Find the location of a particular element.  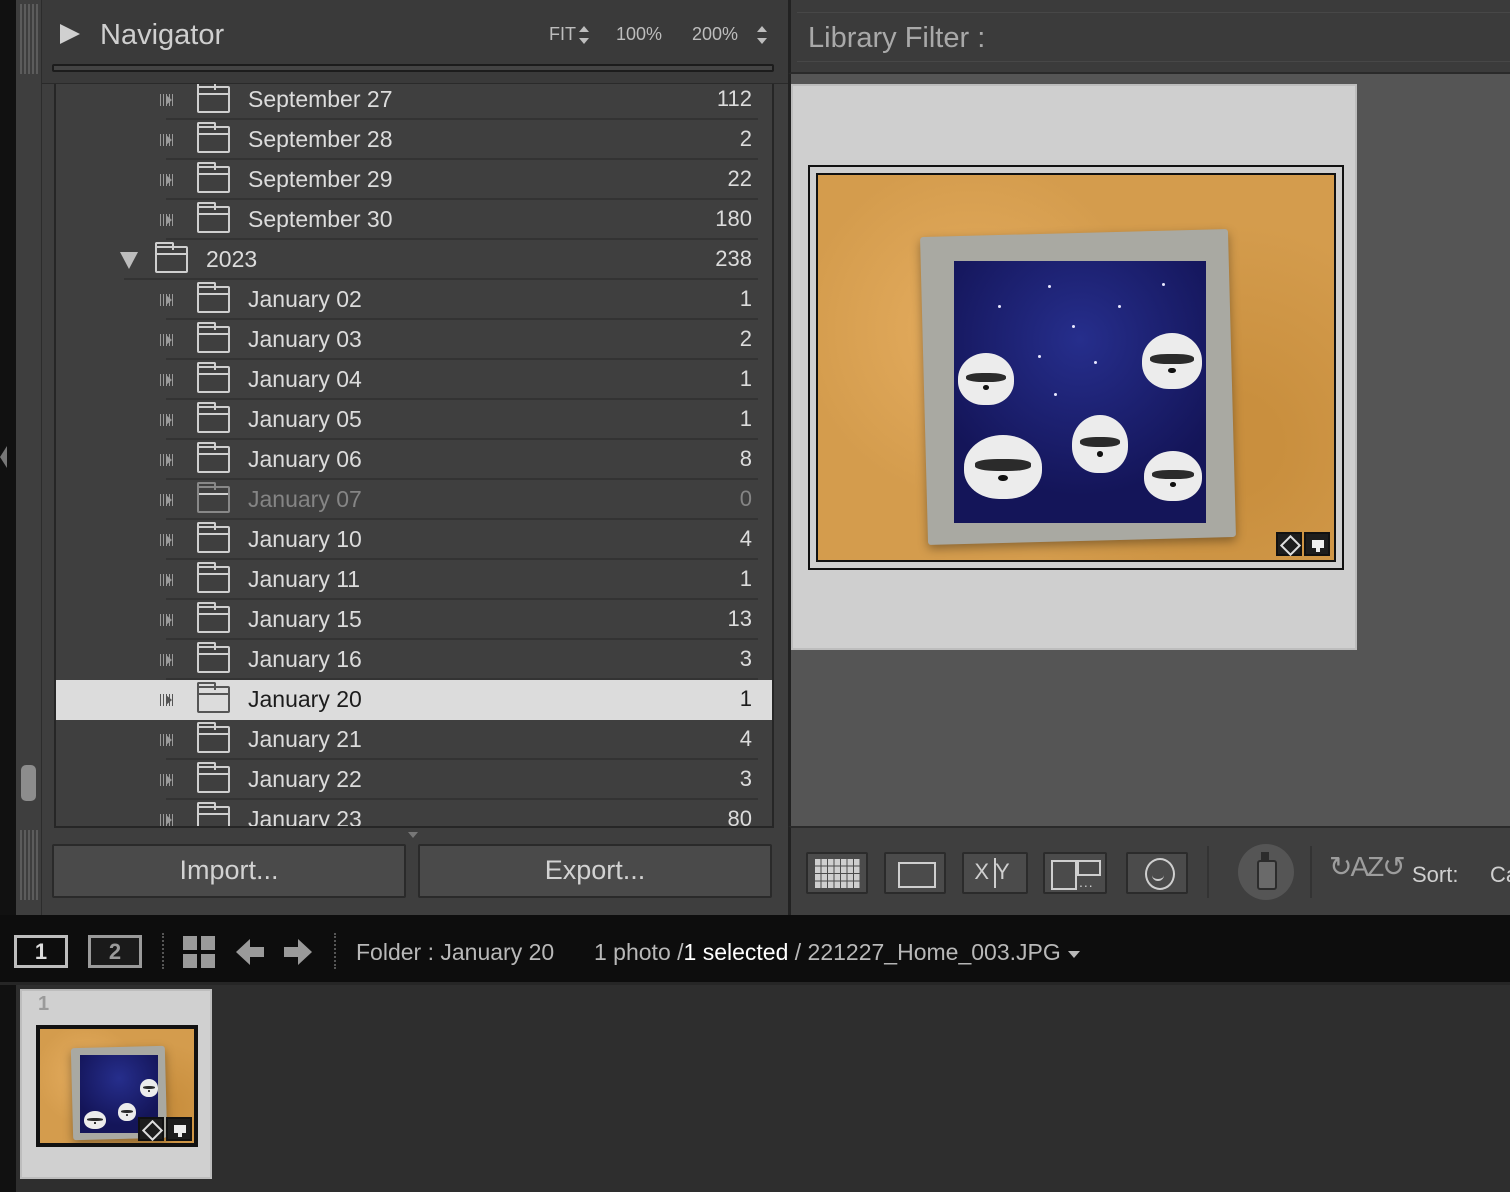

grid-view-button is located at coordinates (837, 873).